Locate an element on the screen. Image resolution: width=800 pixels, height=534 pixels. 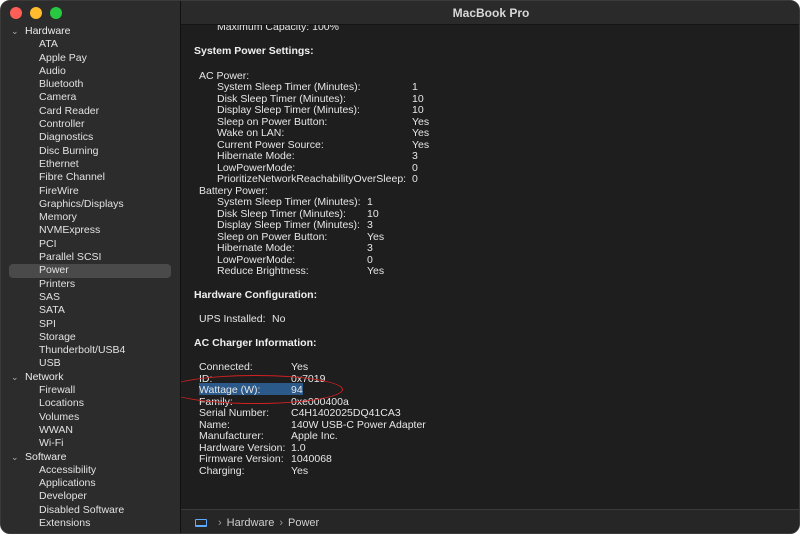
sidebar-group-label: Network is located at coordinates (44, 376).